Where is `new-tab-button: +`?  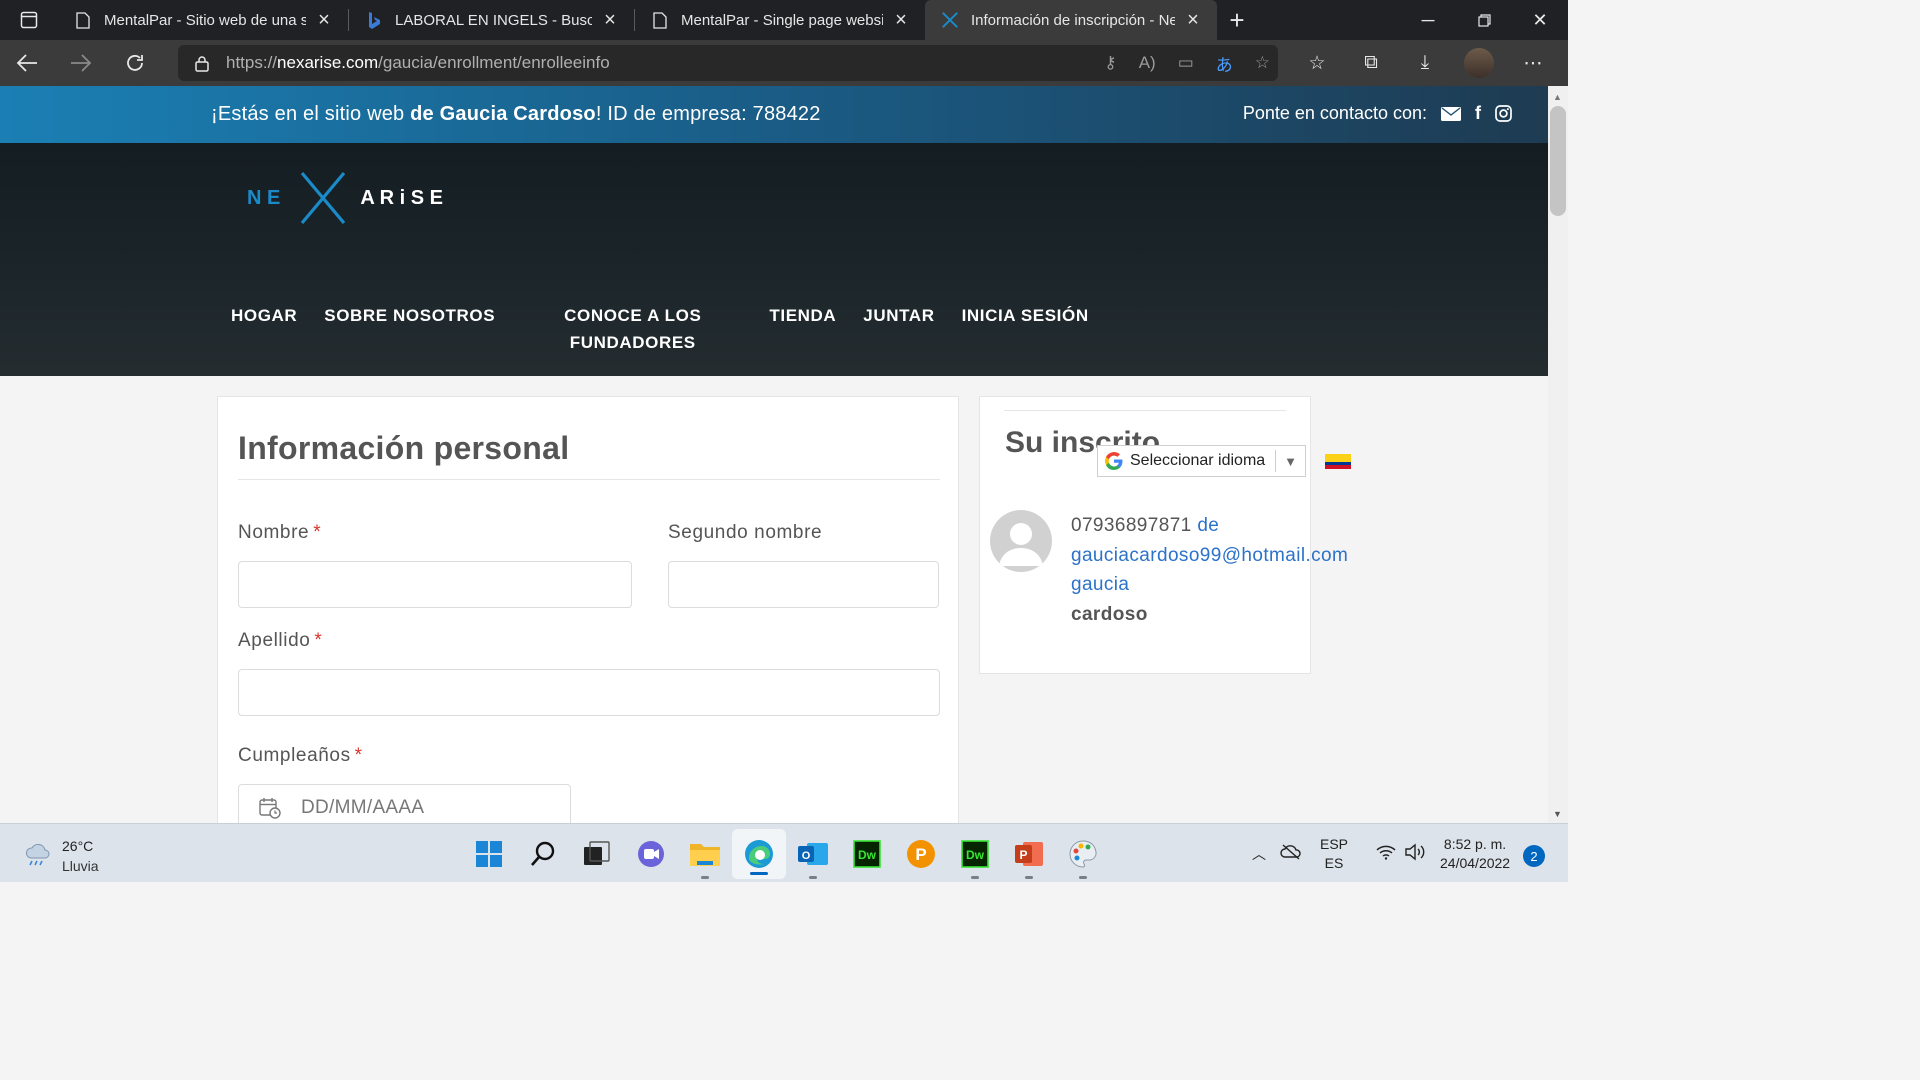 new-tab-button: + is located at coordinates (1237, 20).